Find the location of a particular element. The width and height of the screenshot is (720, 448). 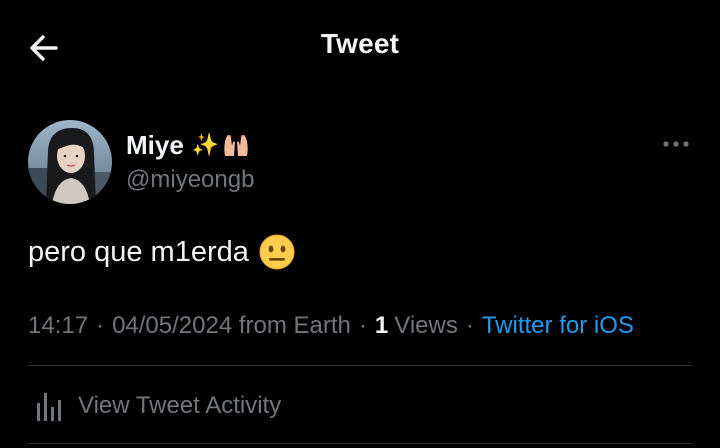

avatar is located at coordinates (70, 162).